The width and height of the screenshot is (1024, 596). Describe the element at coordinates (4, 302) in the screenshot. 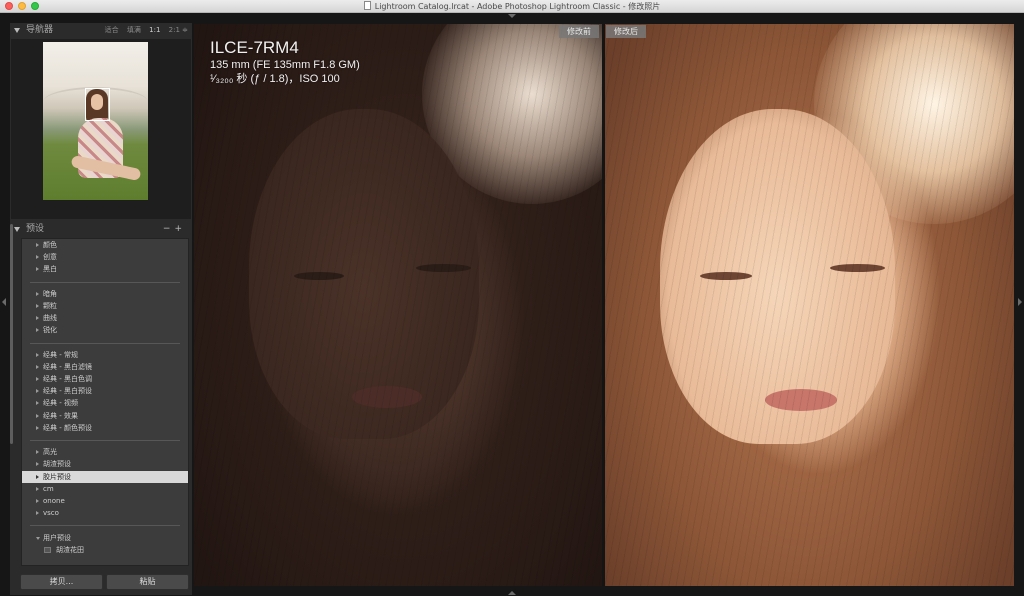

I see `toggle-left-panel-arrow-icon` at that location.